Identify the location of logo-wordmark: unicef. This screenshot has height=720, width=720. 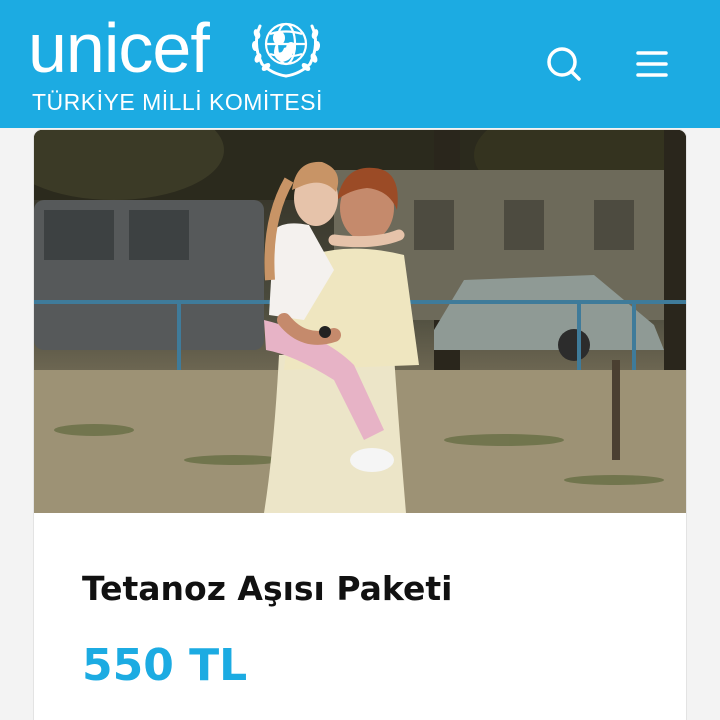
(119, 48).